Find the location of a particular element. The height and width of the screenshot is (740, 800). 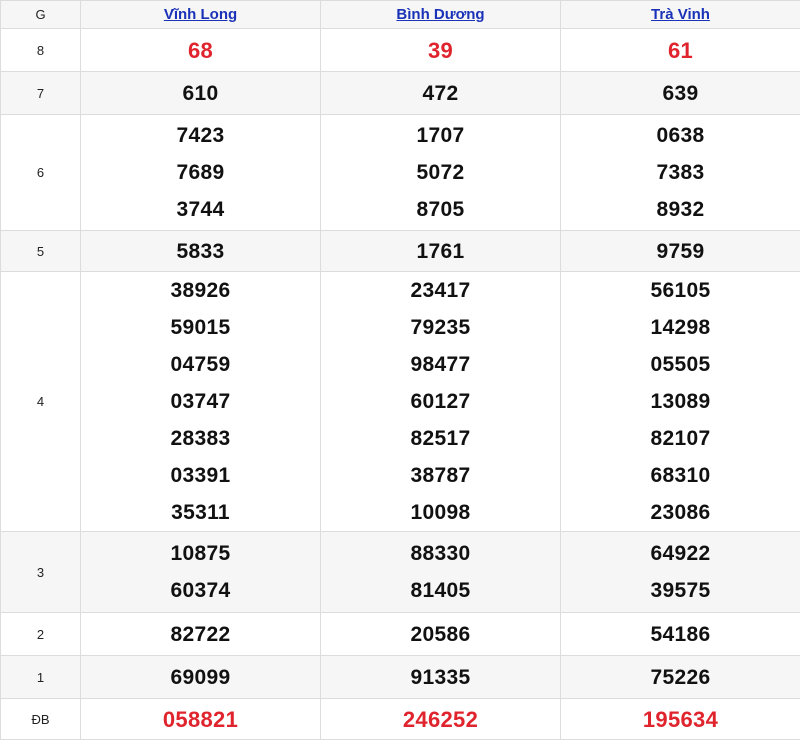

province-link-vinh-long: Vĩnh Long is located at coordinates (200, 14).